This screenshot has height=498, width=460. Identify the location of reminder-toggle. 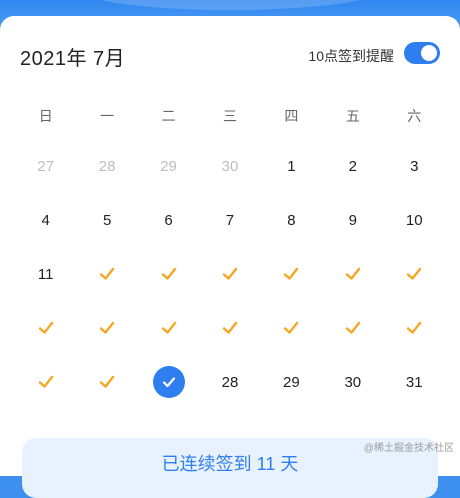
(422, 53).